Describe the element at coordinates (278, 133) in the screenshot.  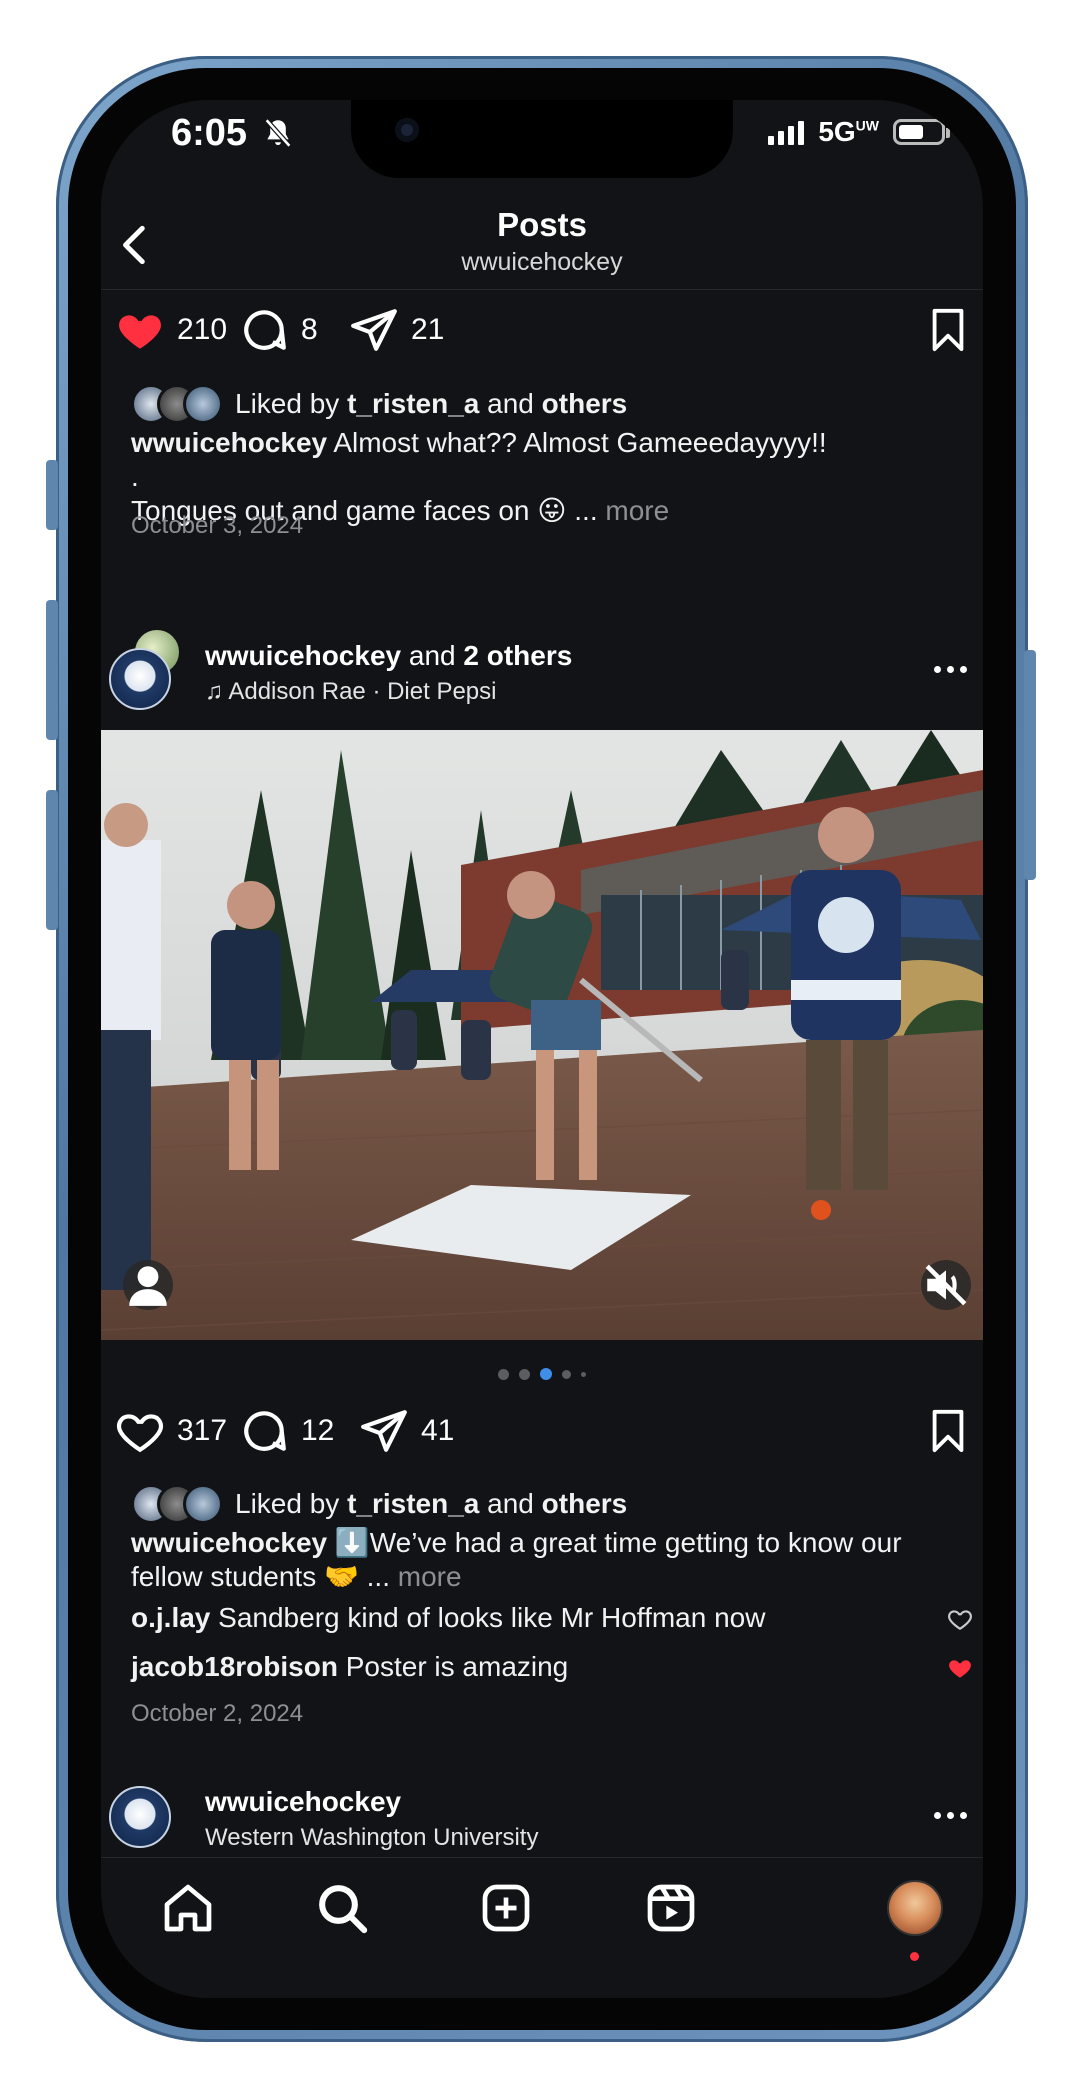
I see `bell-off-icon` at that location.